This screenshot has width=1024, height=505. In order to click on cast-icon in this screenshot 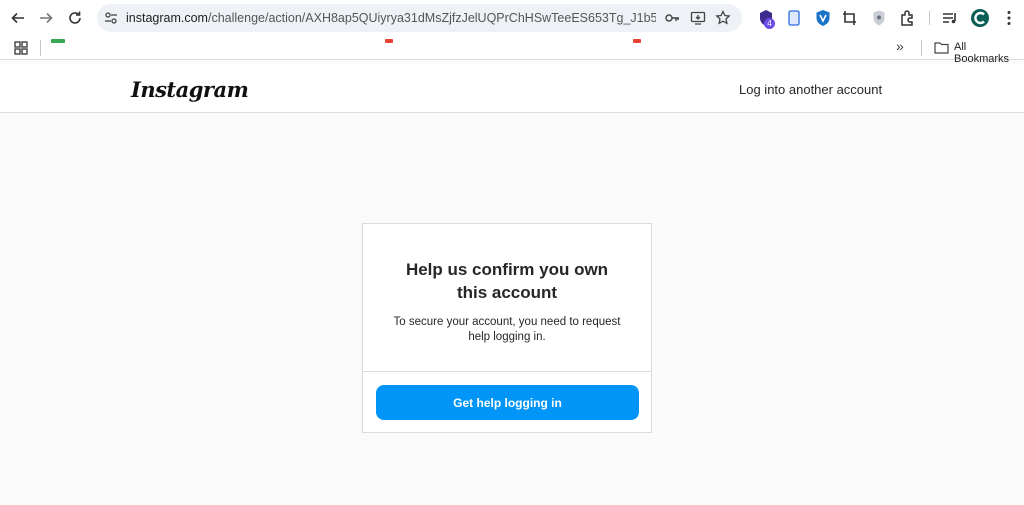, I will do `click(698, 18)`.